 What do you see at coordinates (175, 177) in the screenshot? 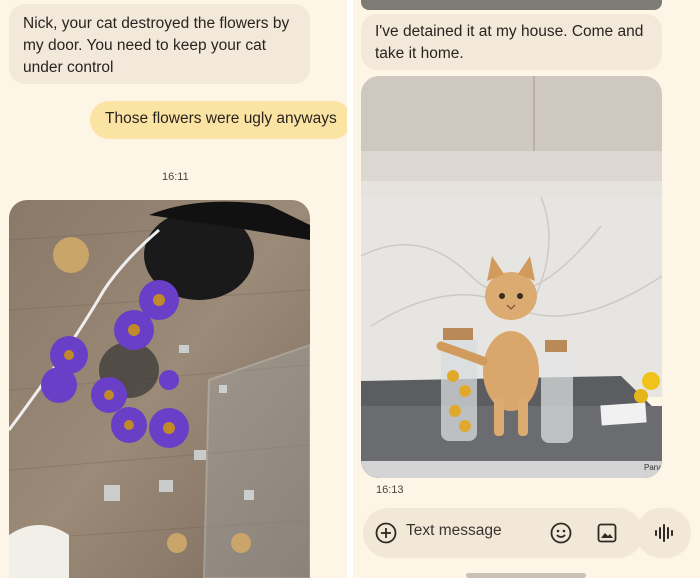
I see `message-timestamp: 16:11` at bounding box center [175, 177].